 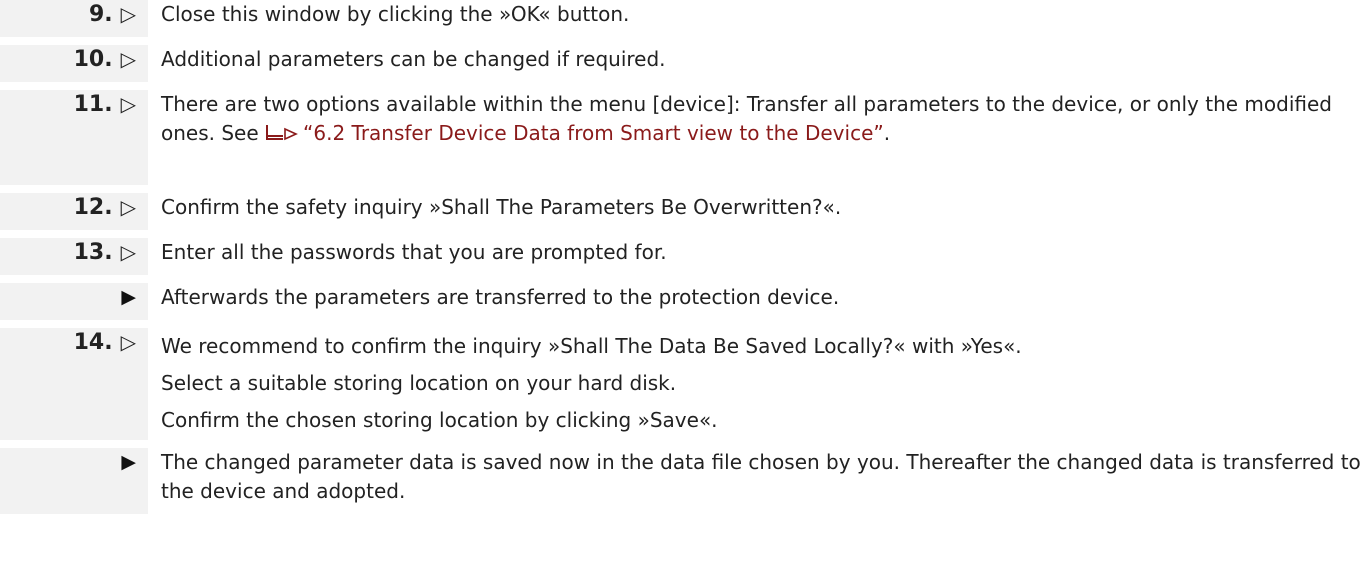 What do you see at coordinates (100, 14) in the screenshot?
I see `step-number: 9.` at bounding box center [100, 14].